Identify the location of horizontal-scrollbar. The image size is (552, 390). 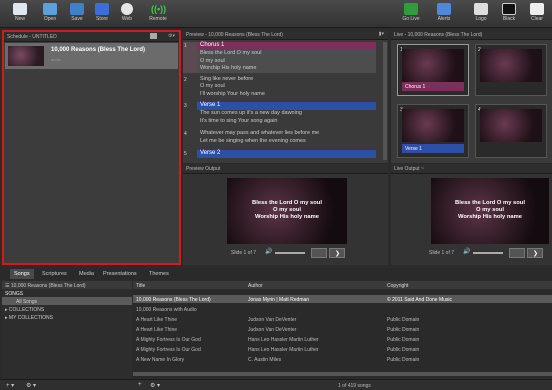
(342, 374).